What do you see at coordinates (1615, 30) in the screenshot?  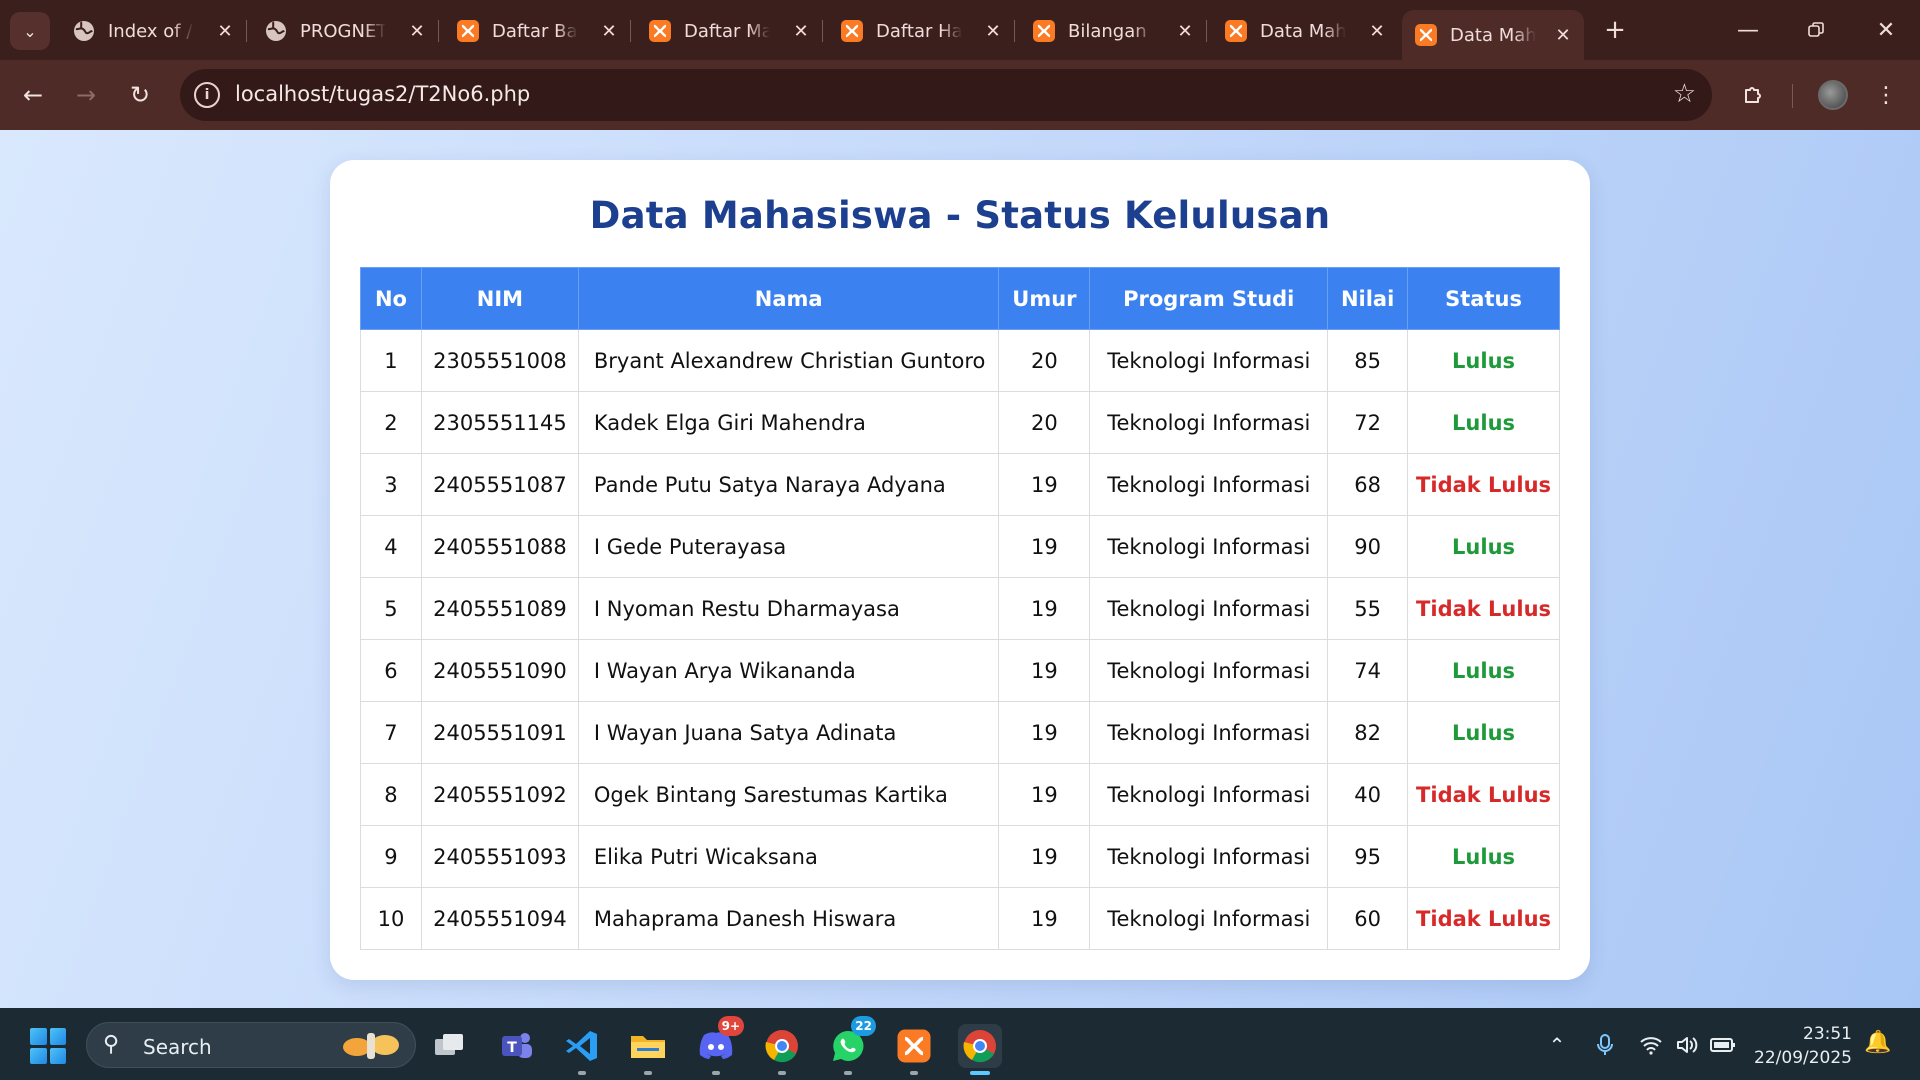 I see `new-tab-button: +` at bounding box center [1615, 30].